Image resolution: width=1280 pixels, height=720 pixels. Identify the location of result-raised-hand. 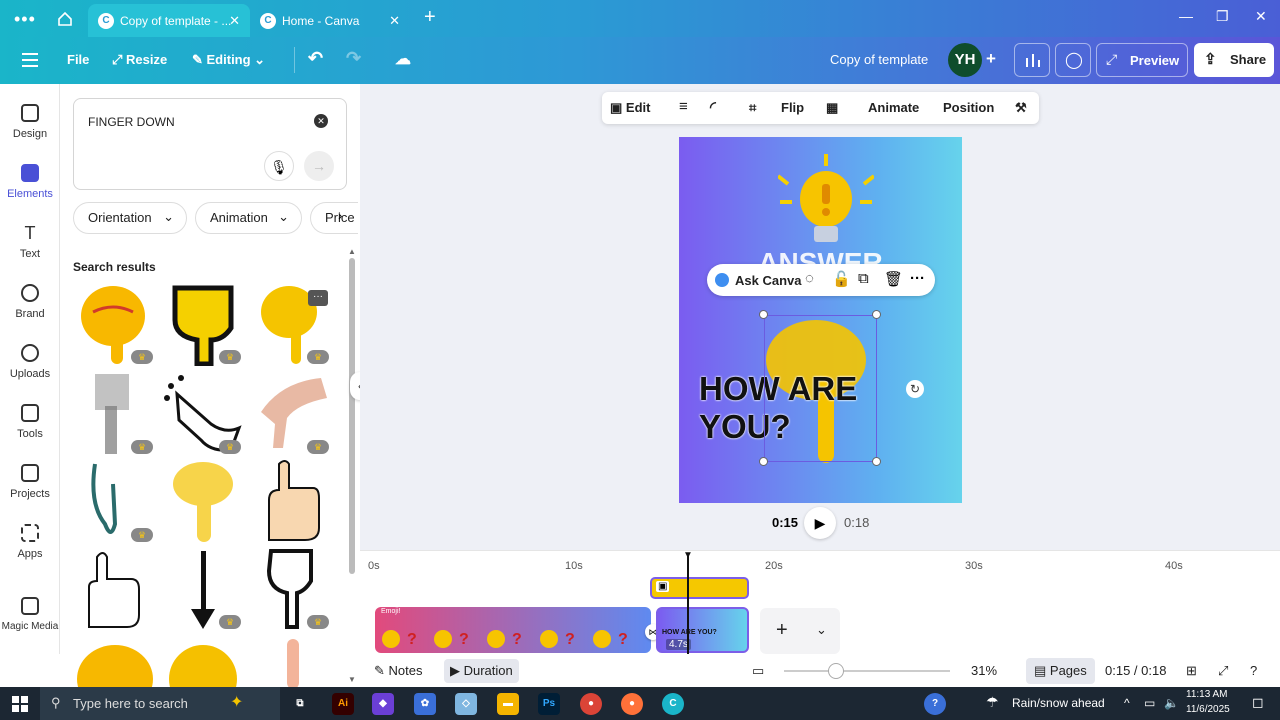
(291, 502).